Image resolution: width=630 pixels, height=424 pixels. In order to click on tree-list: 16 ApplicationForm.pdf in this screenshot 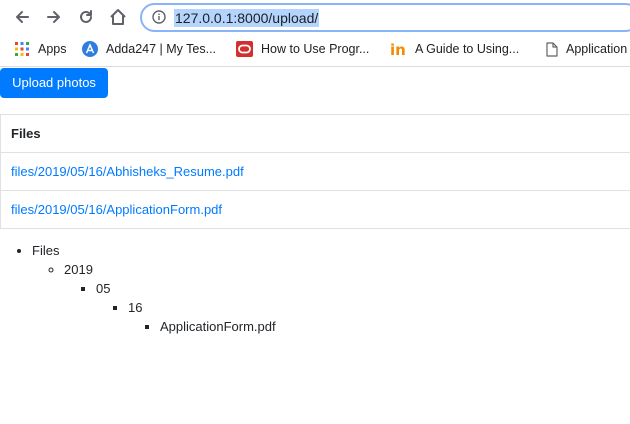, I will do `click(186, 317)`.